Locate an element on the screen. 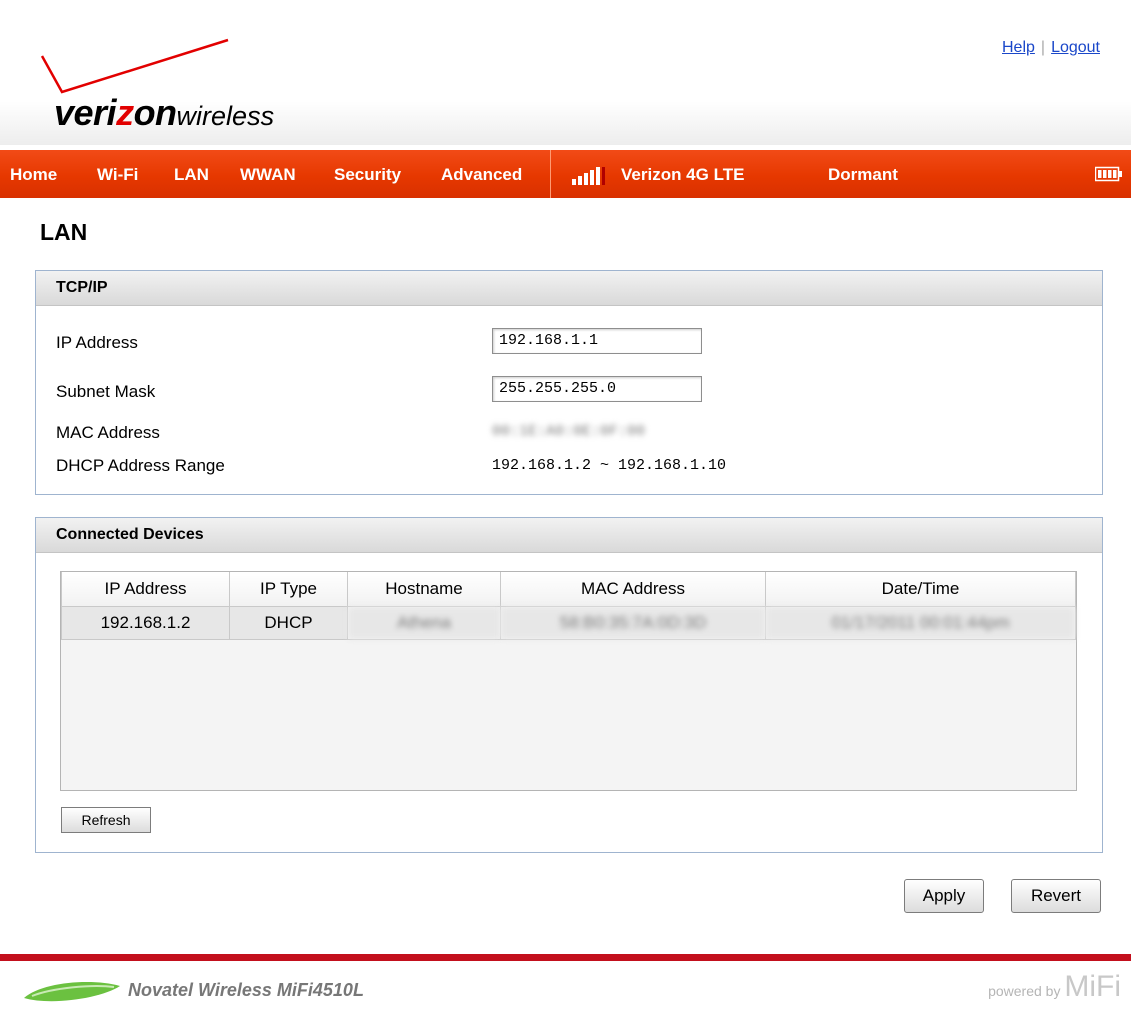 The image size is (1131, 1013). cell-ip-type: DHCP is located at coordinates (288, 623).